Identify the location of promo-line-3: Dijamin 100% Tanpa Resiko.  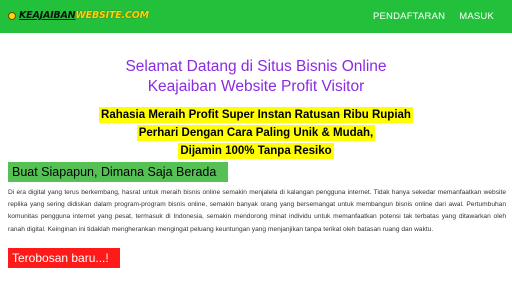
(256, 151).